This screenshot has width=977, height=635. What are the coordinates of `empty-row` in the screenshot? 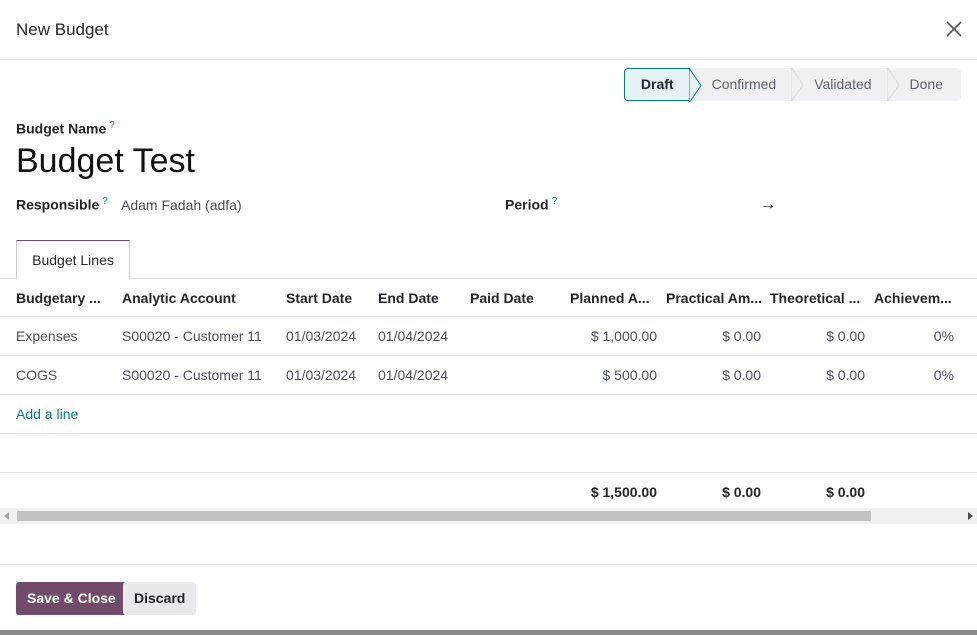 It's located at (488, 453).